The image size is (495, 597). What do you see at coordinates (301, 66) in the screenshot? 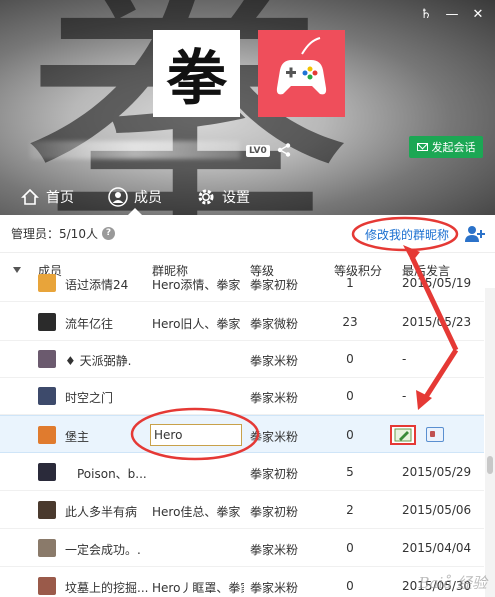
I see `gamepad-icon` at bounding box center [301, 66].